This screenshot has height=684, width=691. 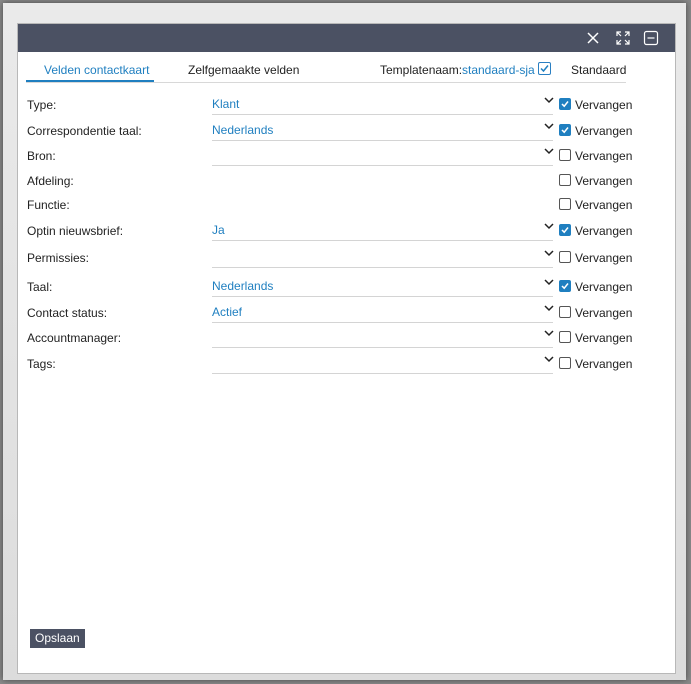 I want to click on form-row: Afdeling: Vervangen, so click(x=346, y=182).